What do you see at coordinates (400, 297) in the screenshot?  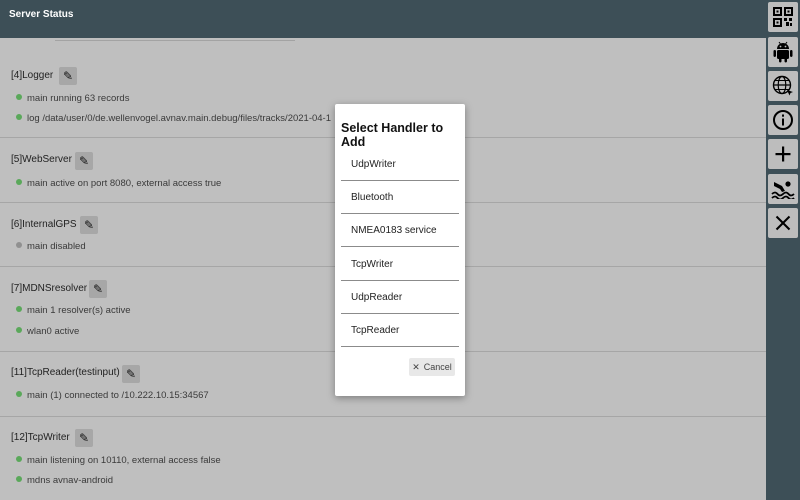 I see `handler-option-udpreader: UdpReader` at bounding box center [400, 297].